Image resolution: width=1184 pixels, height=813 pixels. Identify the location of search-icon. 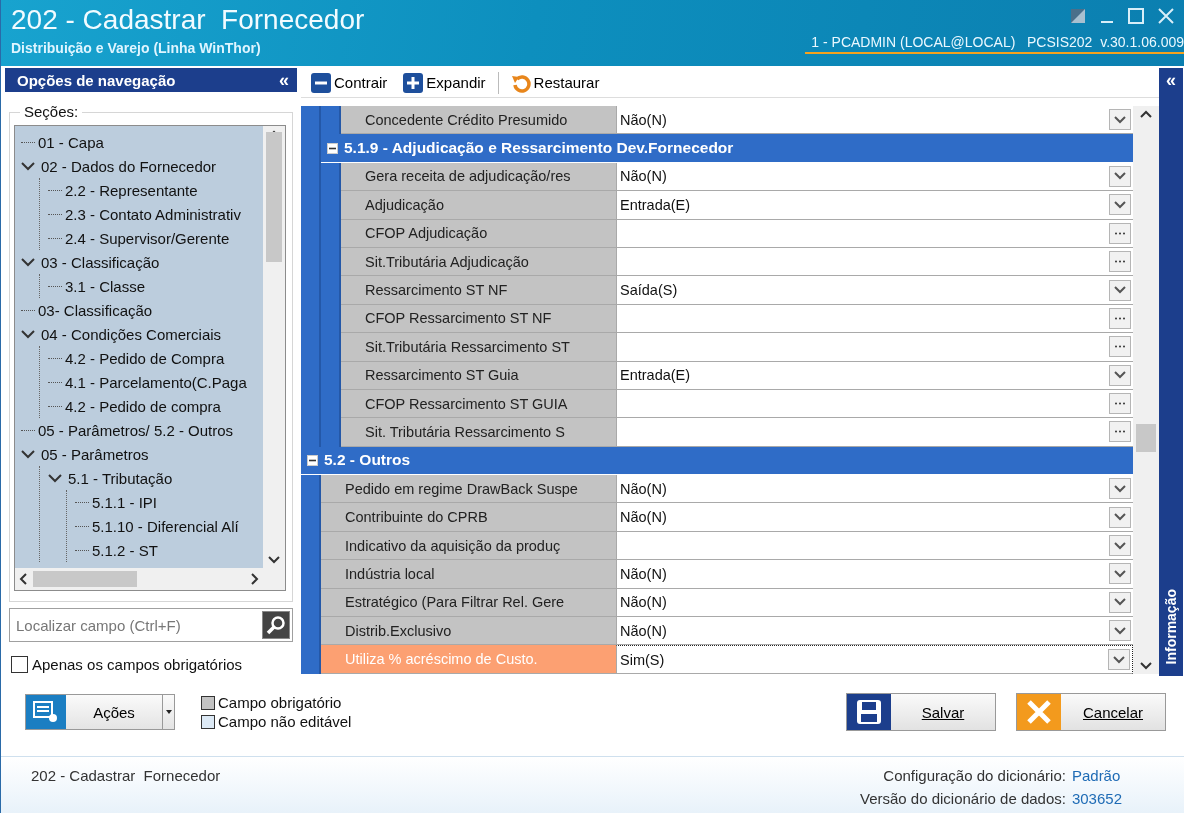
(276, 625).